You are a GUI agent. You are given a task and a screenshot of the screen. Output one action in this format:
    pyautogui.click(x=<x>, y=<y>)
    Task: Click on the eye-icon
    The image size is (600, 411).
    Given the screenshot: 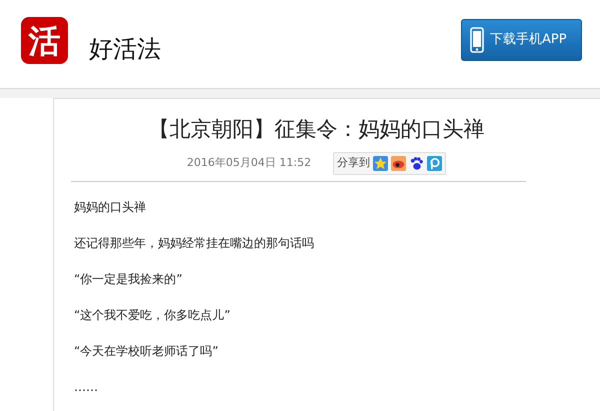 What is the action you would take?
    pyautogui.click(x=398, y=163)
    